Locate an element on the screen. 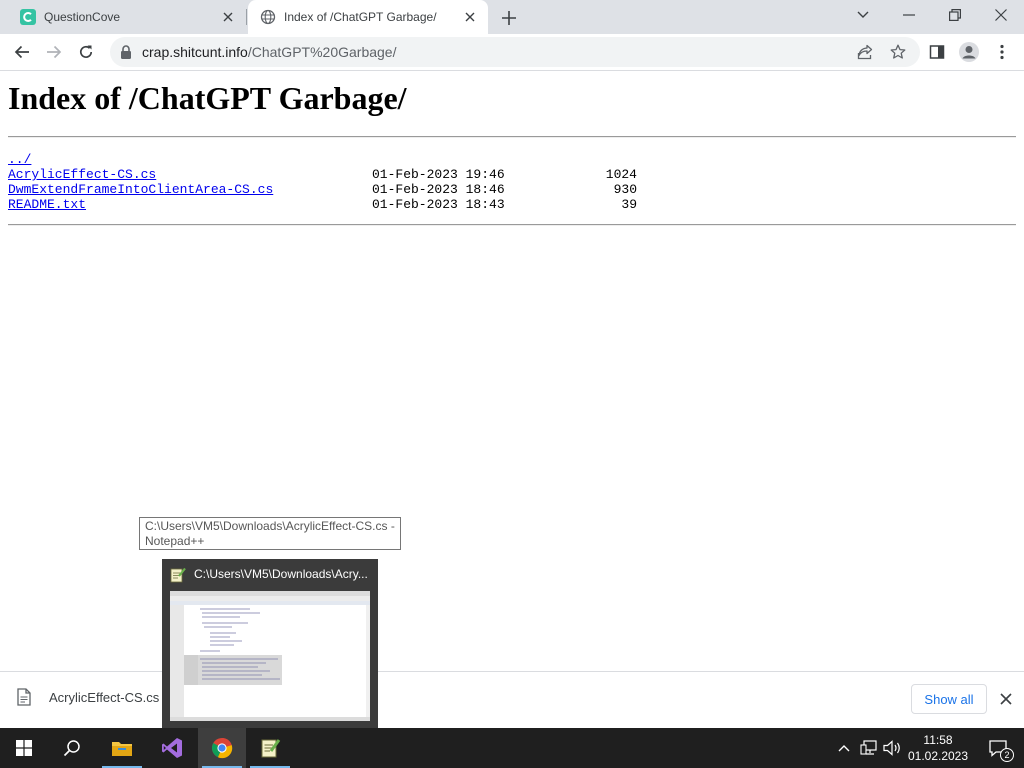  tab-separator is located at coordinates (246, 17).